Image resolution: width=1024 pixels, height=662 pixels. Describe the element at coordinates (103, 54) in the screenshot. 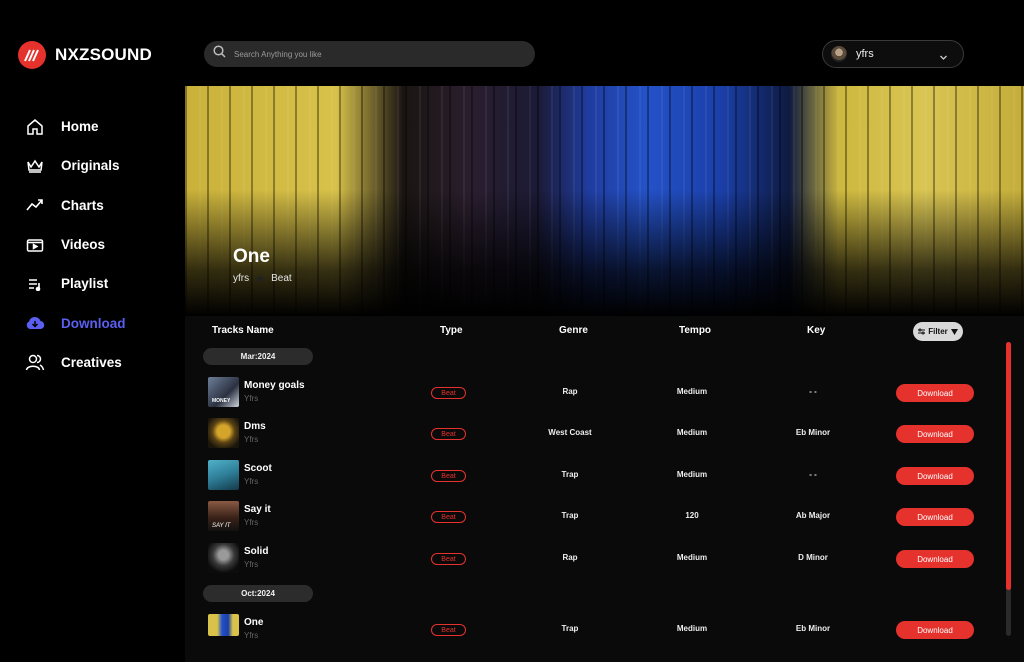

I see `logo-text: NXZSOUND` at that location.